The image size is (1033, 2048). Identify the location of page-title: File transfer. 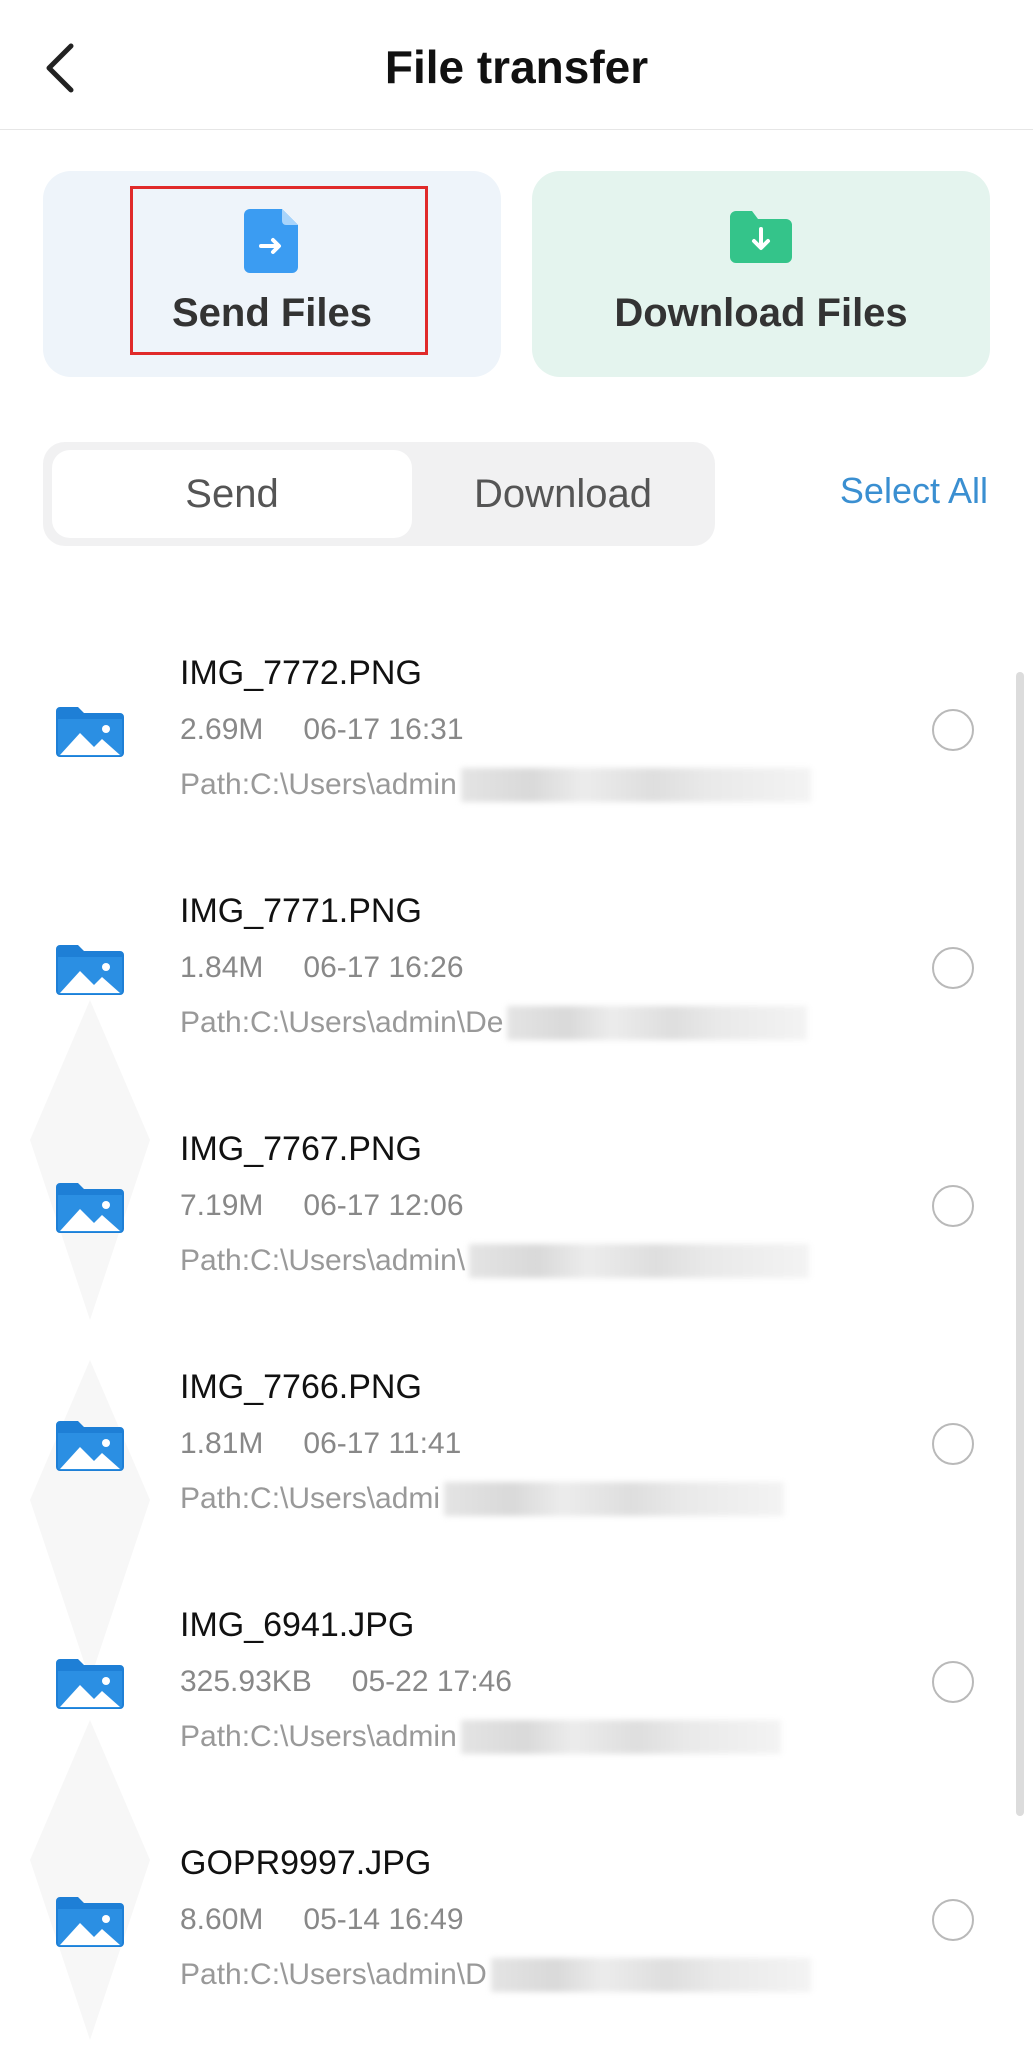
(516, 67).